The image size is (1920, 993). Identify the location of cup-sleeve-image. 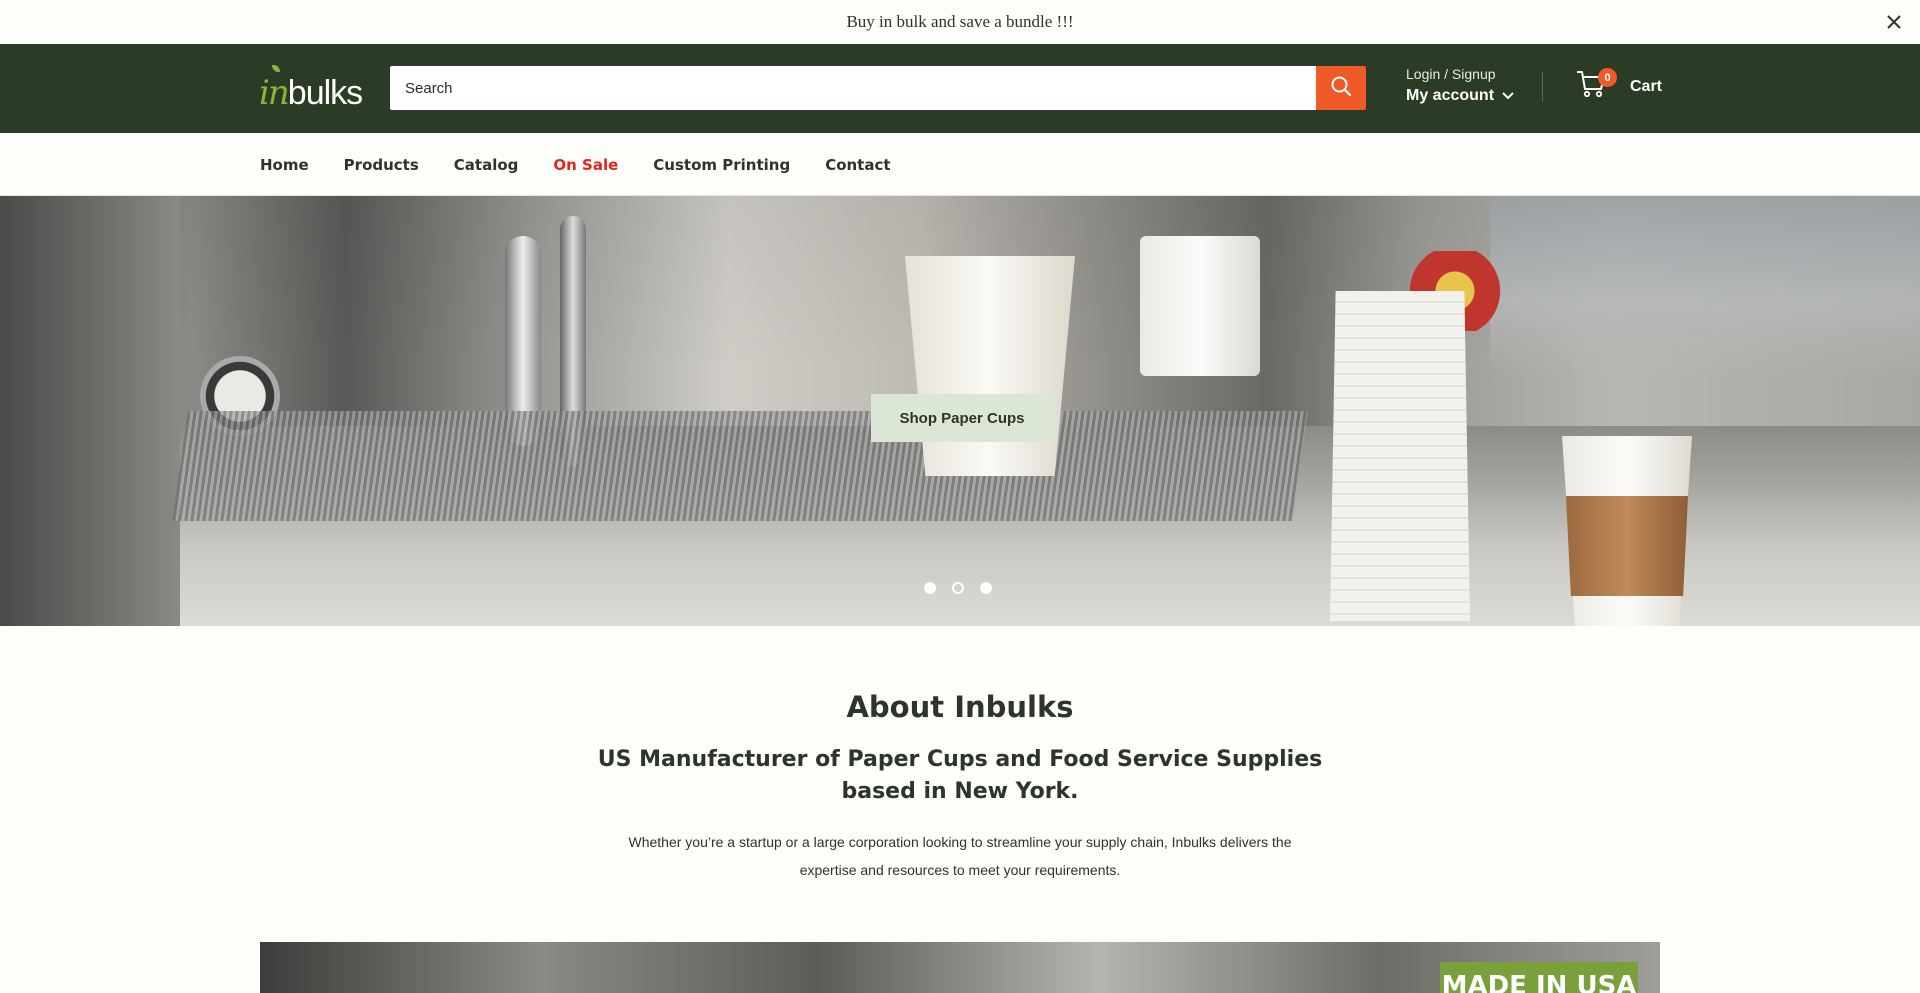
(1627, 546).